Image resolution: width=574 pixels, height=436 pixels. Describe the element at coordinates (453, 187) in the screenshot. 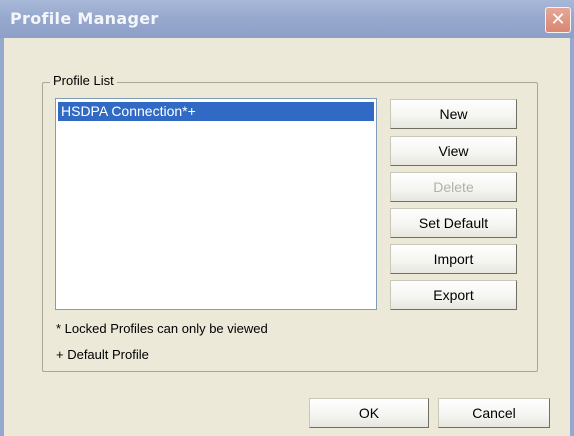

I see `delete-button: Delete` at that location.